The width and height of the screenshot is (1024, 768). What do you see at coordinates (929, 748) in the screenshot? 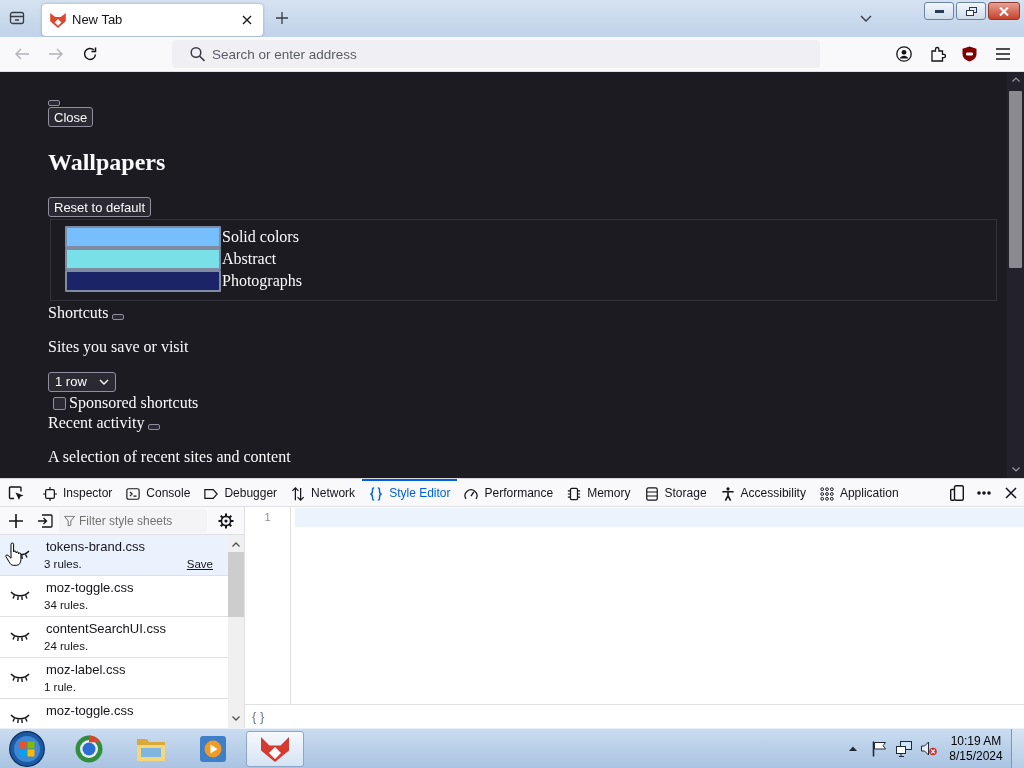
I see `muted-speaker-icon` at bounding box center [929, 748].